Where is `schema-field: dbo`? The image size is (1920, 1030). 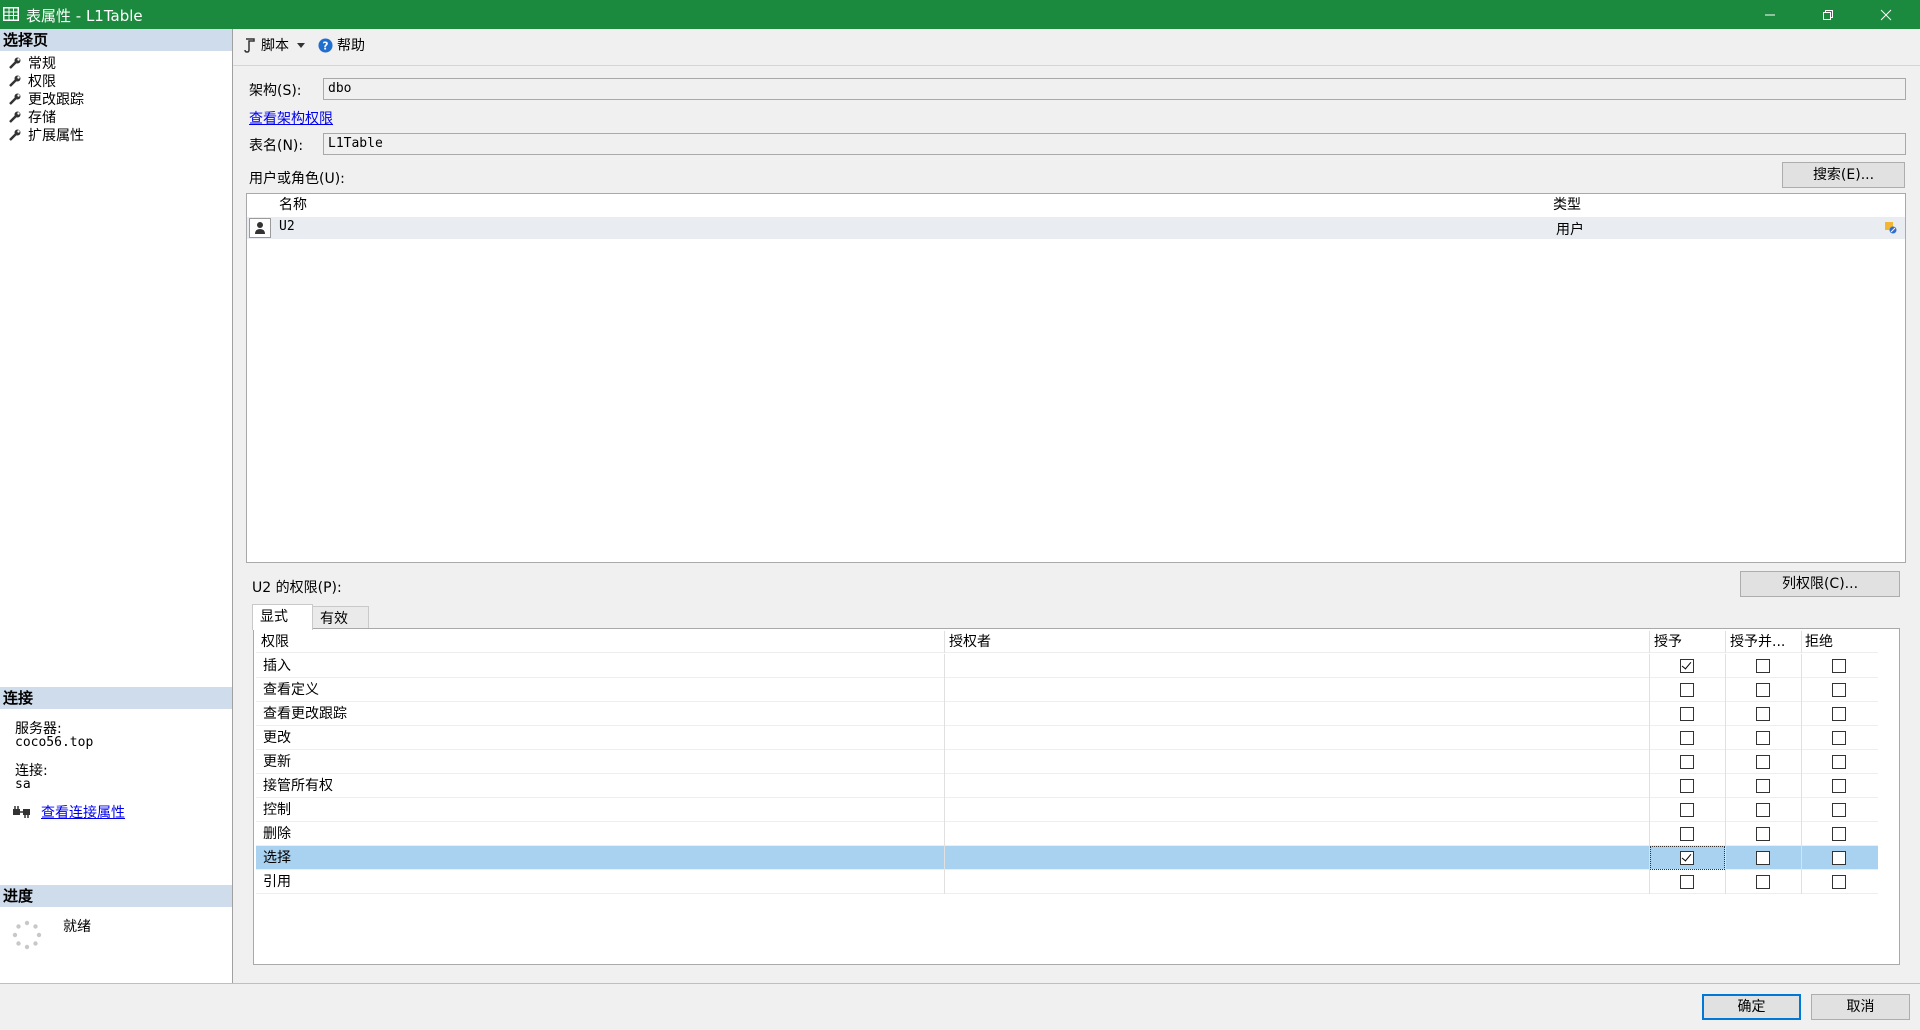 schema-field: dbo is located at coordinates (1114, 89).